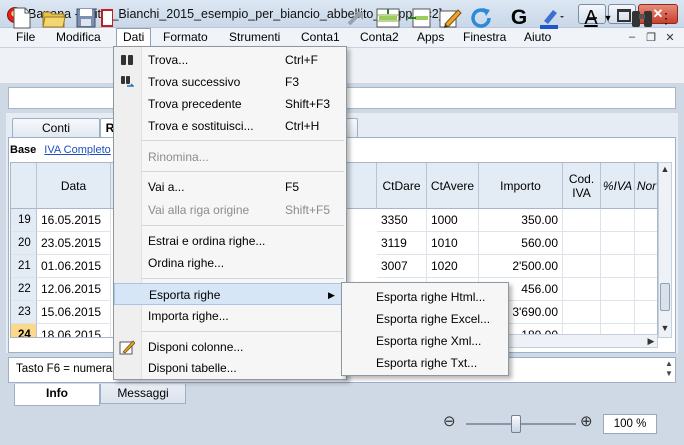 The image size is (684, 445). What do you see at coordinates (402, 220) in the screenshot?
I see `cell-ctdare: 3350` at bounding box center [402, 220].